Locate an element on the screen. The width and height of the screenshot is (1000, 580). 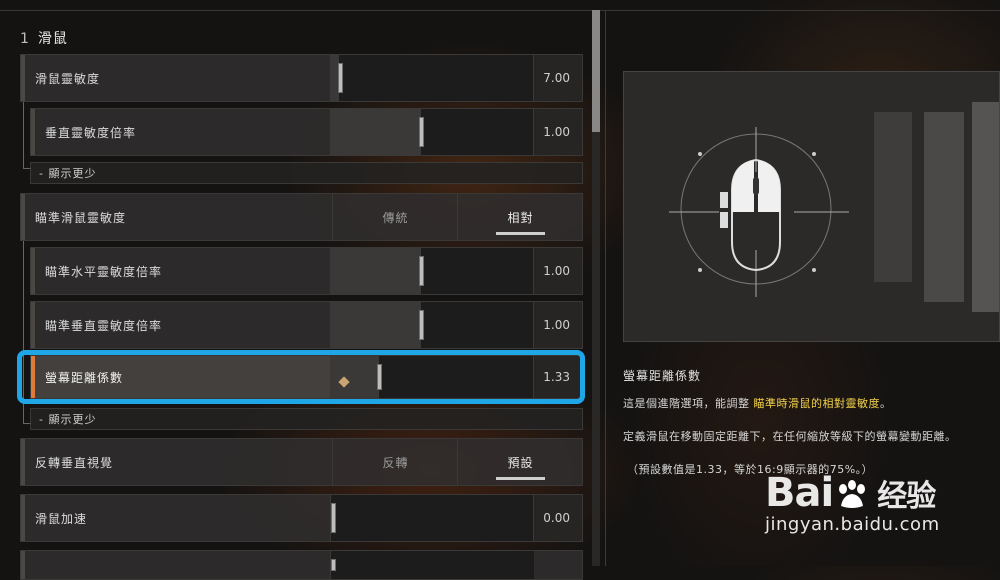
option-relative: 相對 is located at coordinates (520, 217).